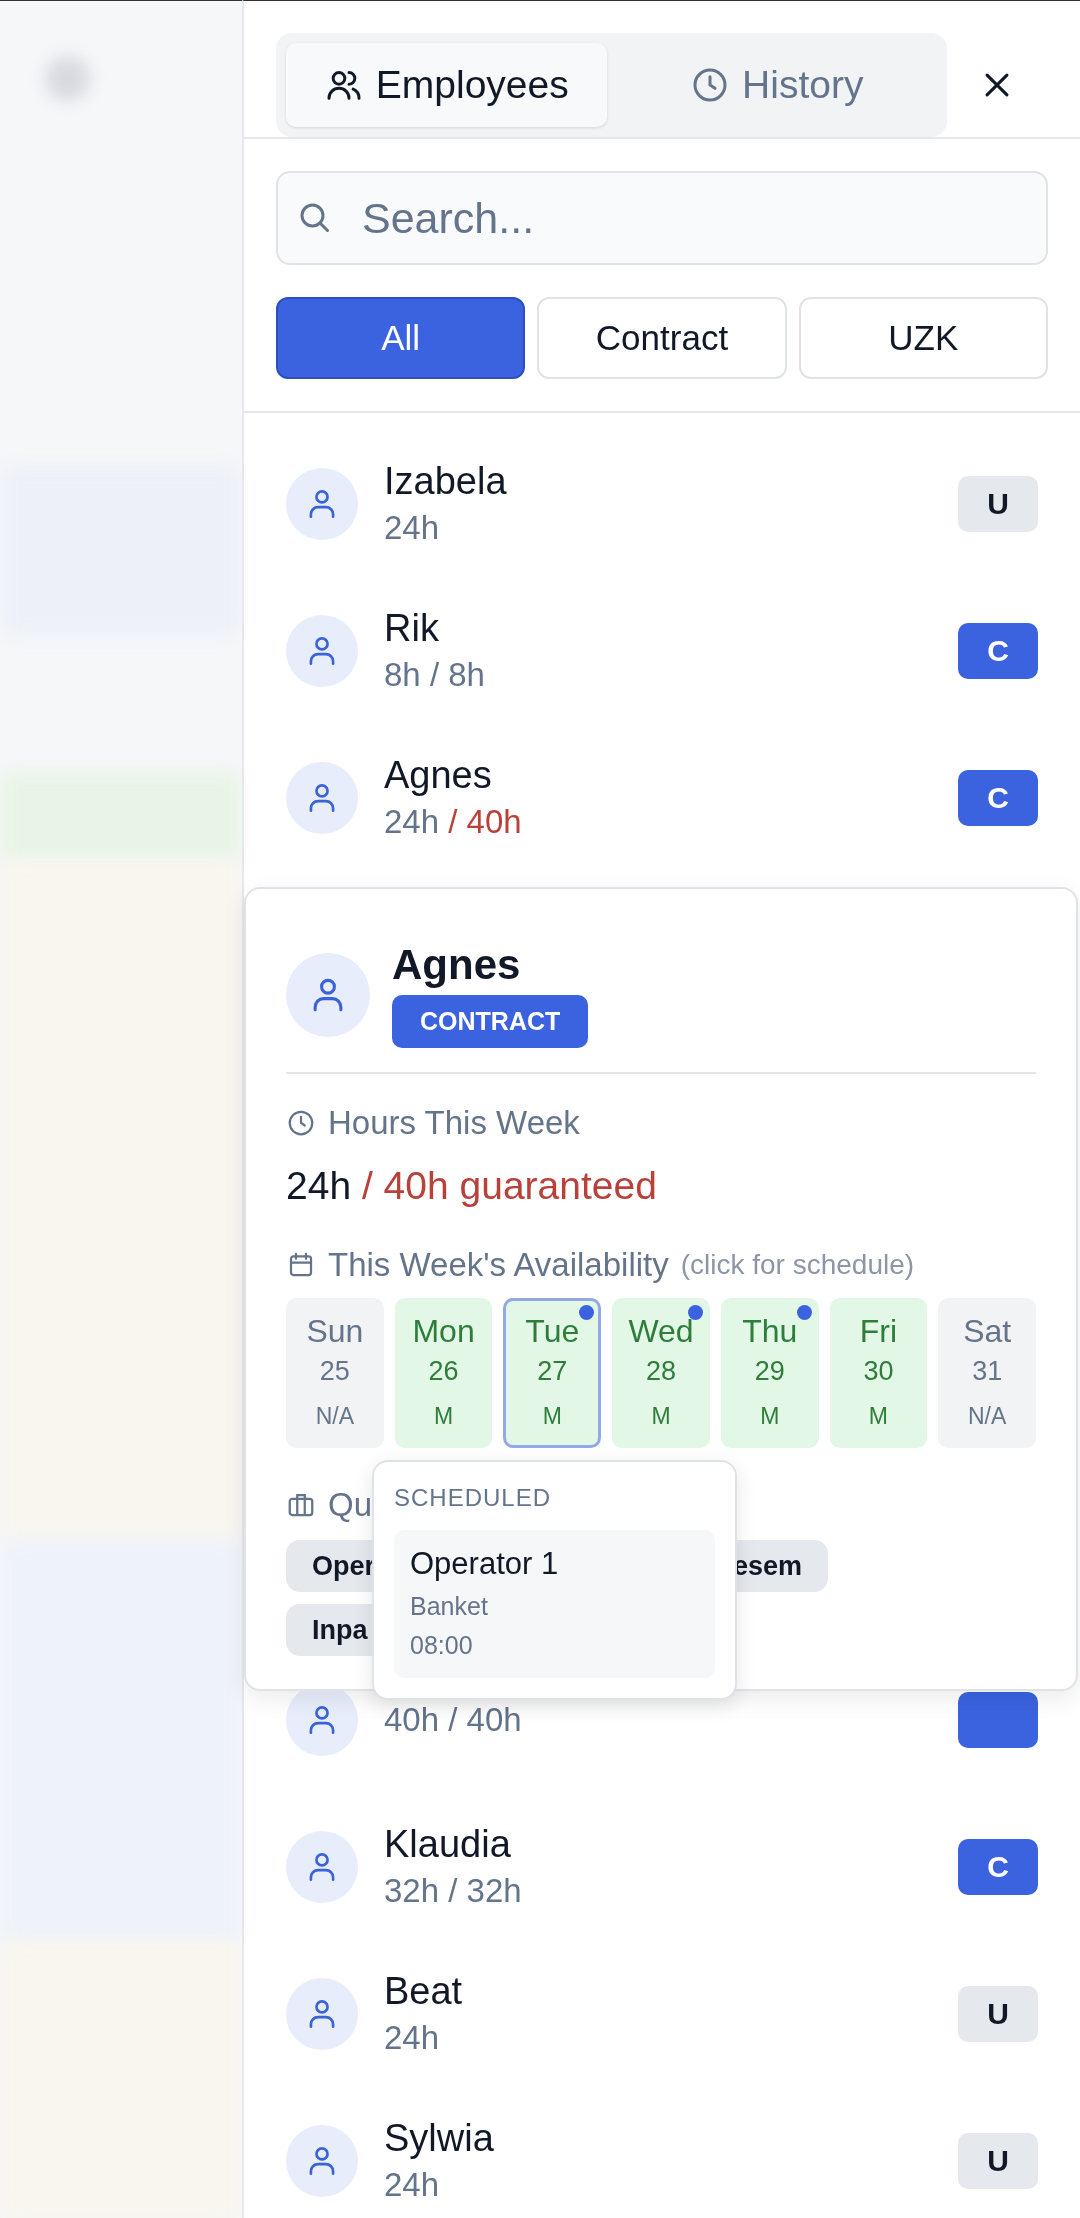 Image resolution: width=1080 pixels, height=2218 pixels. What do you see at coordinates (401, 338) in the screenshot?
I see `filter-button: All` at bounding box center [401, 338].